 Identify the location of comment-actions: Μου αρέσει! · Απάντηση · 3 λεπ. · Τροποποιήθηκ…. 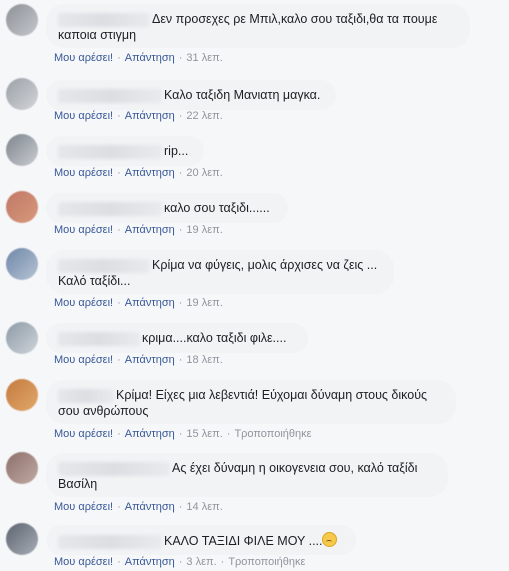
(179, 562).